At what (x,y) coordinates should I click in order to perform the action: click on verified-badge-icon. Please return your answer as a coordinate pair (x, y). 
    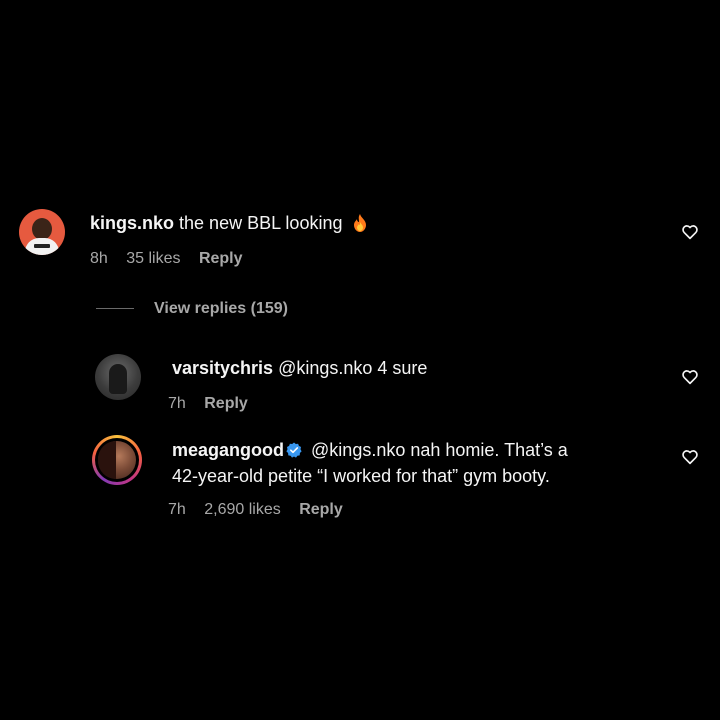
    Looking at the image, I should click on (294, 450).